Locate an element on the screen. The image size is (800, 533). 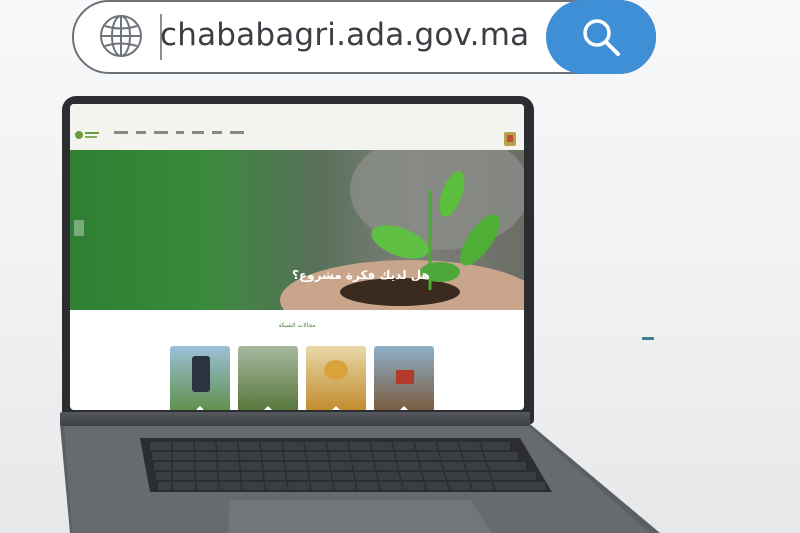
hero-image is located at coordinates (402, 230).